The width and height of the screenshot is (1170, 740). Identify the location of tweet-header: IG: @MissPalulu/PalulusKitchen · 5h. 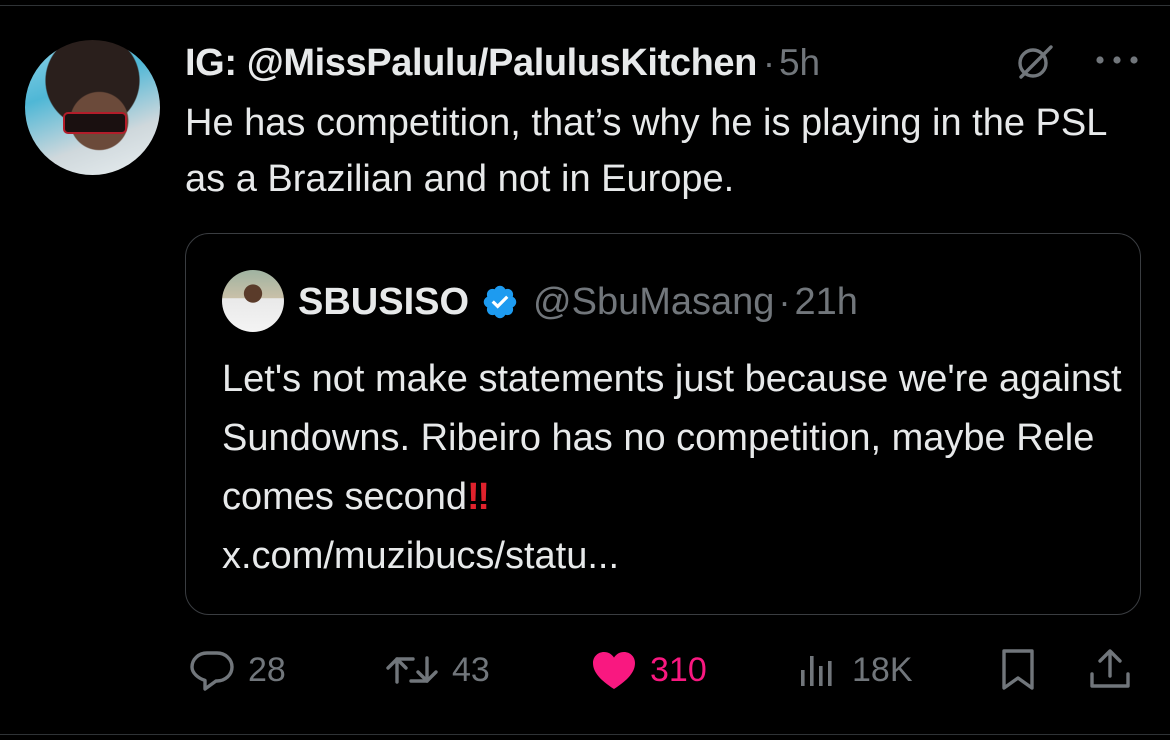
(502, 63).